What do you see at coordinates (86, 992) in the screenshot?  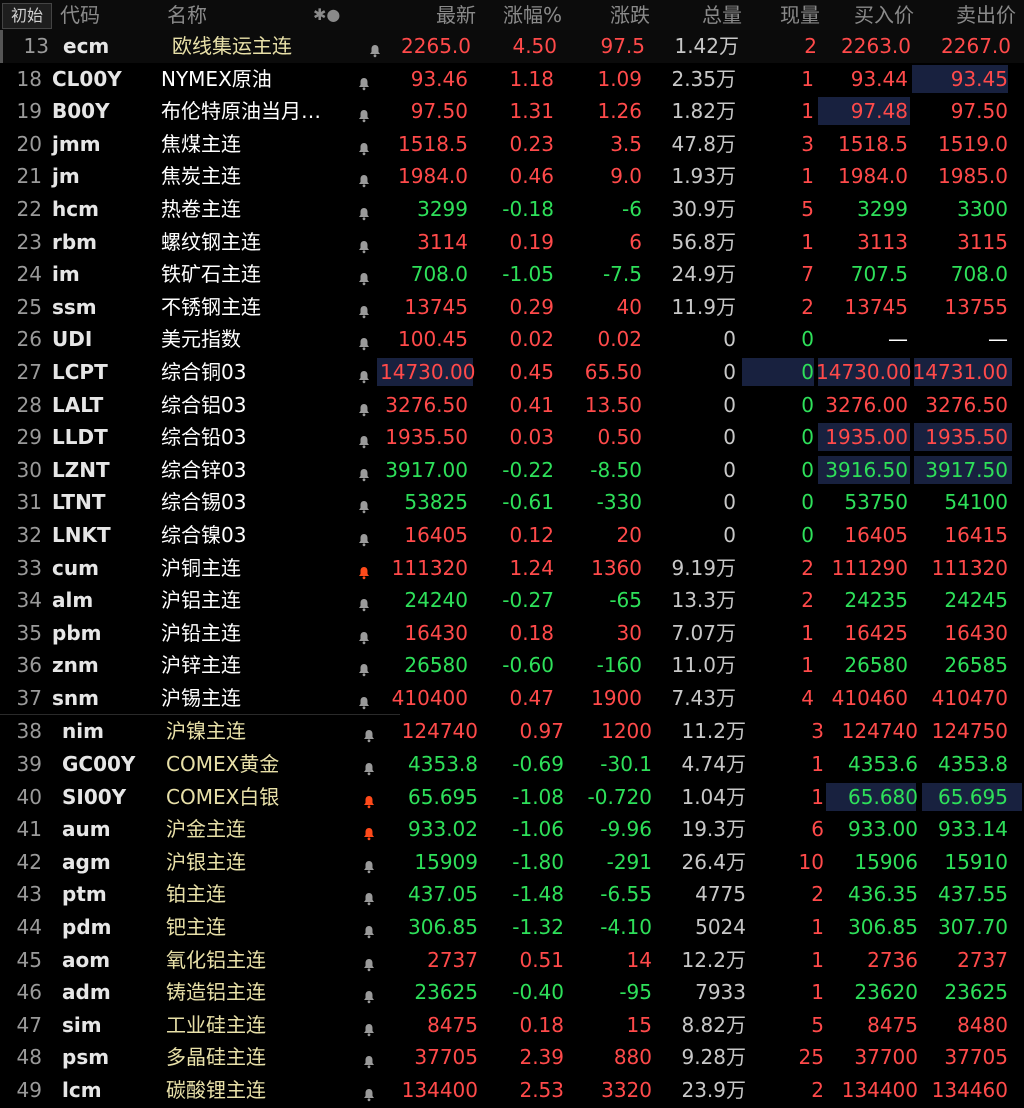 I see `contract-code: adm` at bounding box center [86, 992].